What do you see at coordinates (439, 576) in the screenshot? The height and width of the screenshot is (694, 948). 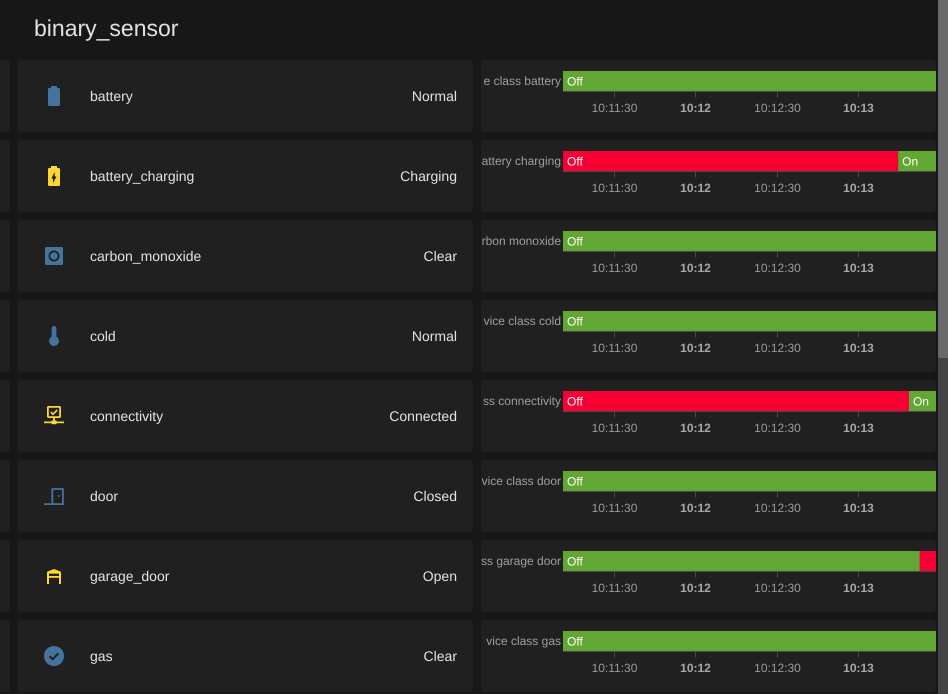 I see `entity-state: Open` at bounding box center [439, 576].